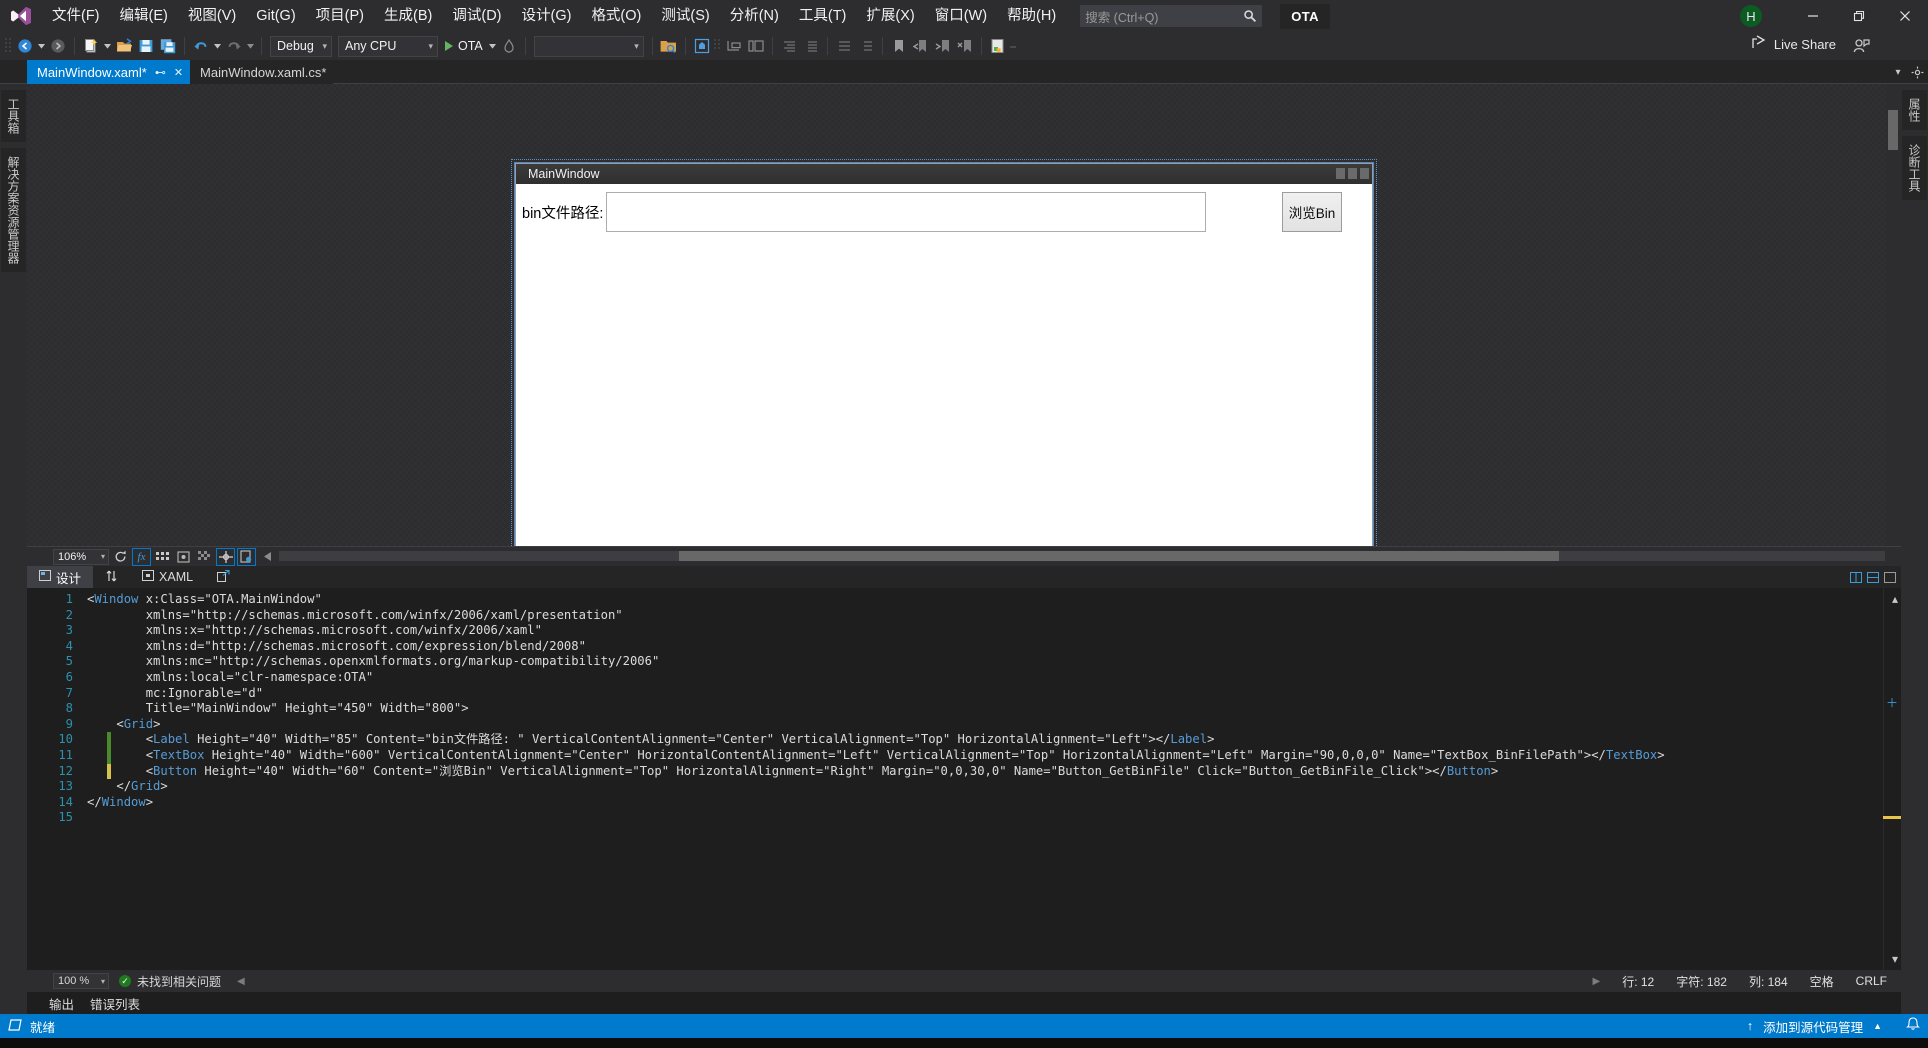  Describe the element at coordinates (217, 46) in the screenshot. I see `undo-dropdown-icon` at that location.